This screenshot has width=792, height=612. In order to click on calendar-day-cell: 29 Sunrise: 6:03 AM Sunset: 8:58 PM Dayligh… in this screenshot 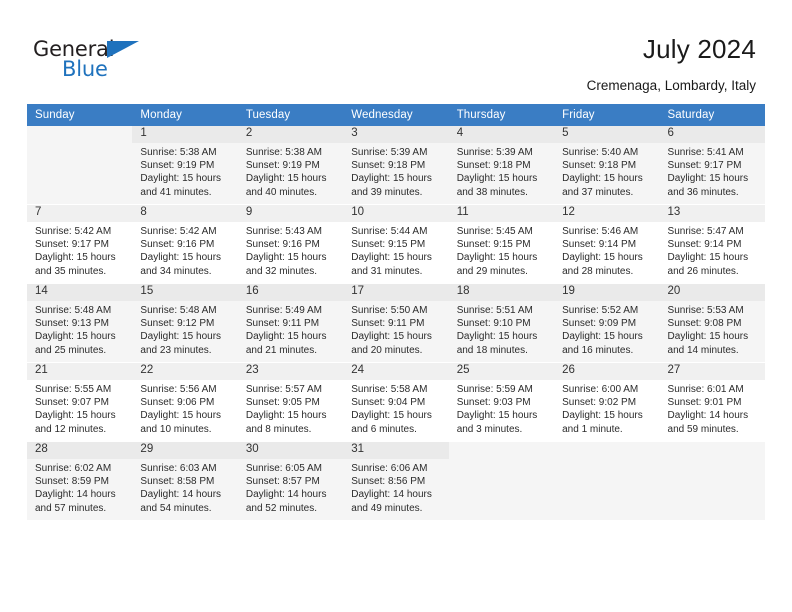, I will do `click(185, 481)`.